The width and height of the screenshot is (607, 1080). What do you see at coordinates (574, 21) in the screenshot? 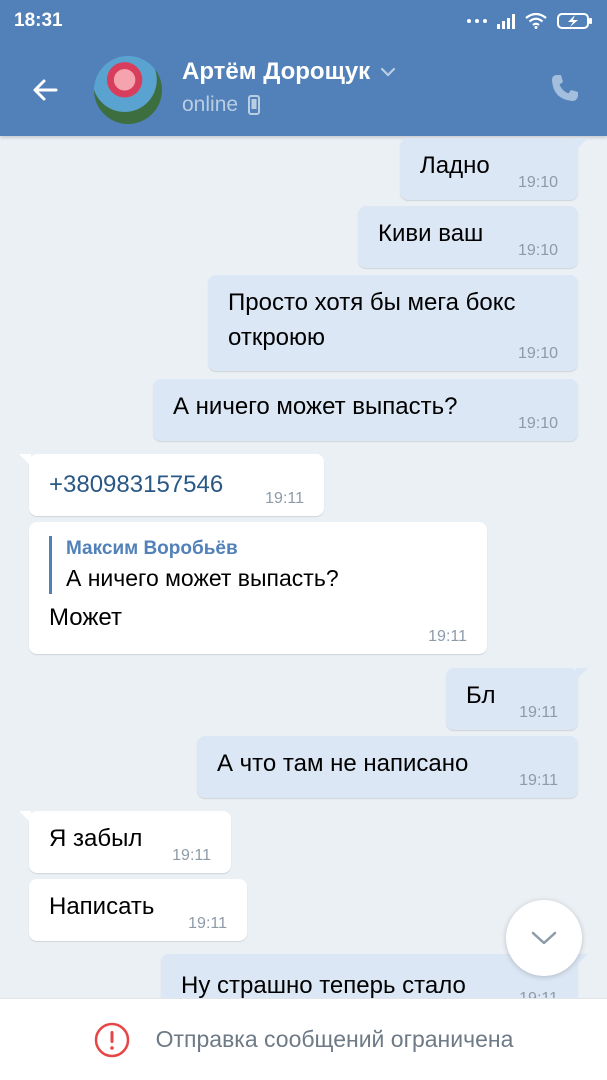
I see `battery-charging-icon` at bounding box center [574, 21].